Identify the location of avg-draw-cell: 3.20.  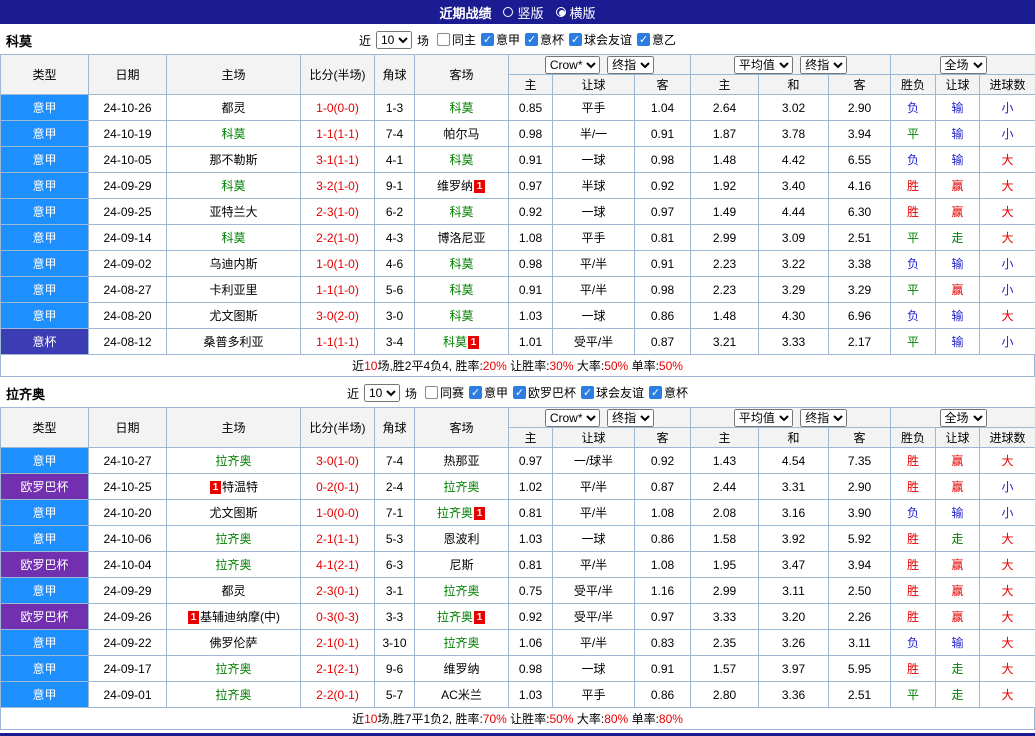
(794, 617).